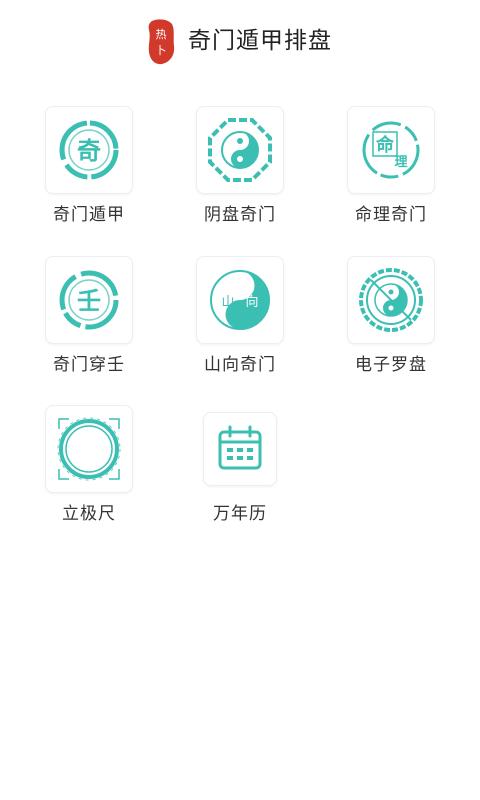  I want to click on tile-liji-ruler: 立极尺, so click(91, 476).